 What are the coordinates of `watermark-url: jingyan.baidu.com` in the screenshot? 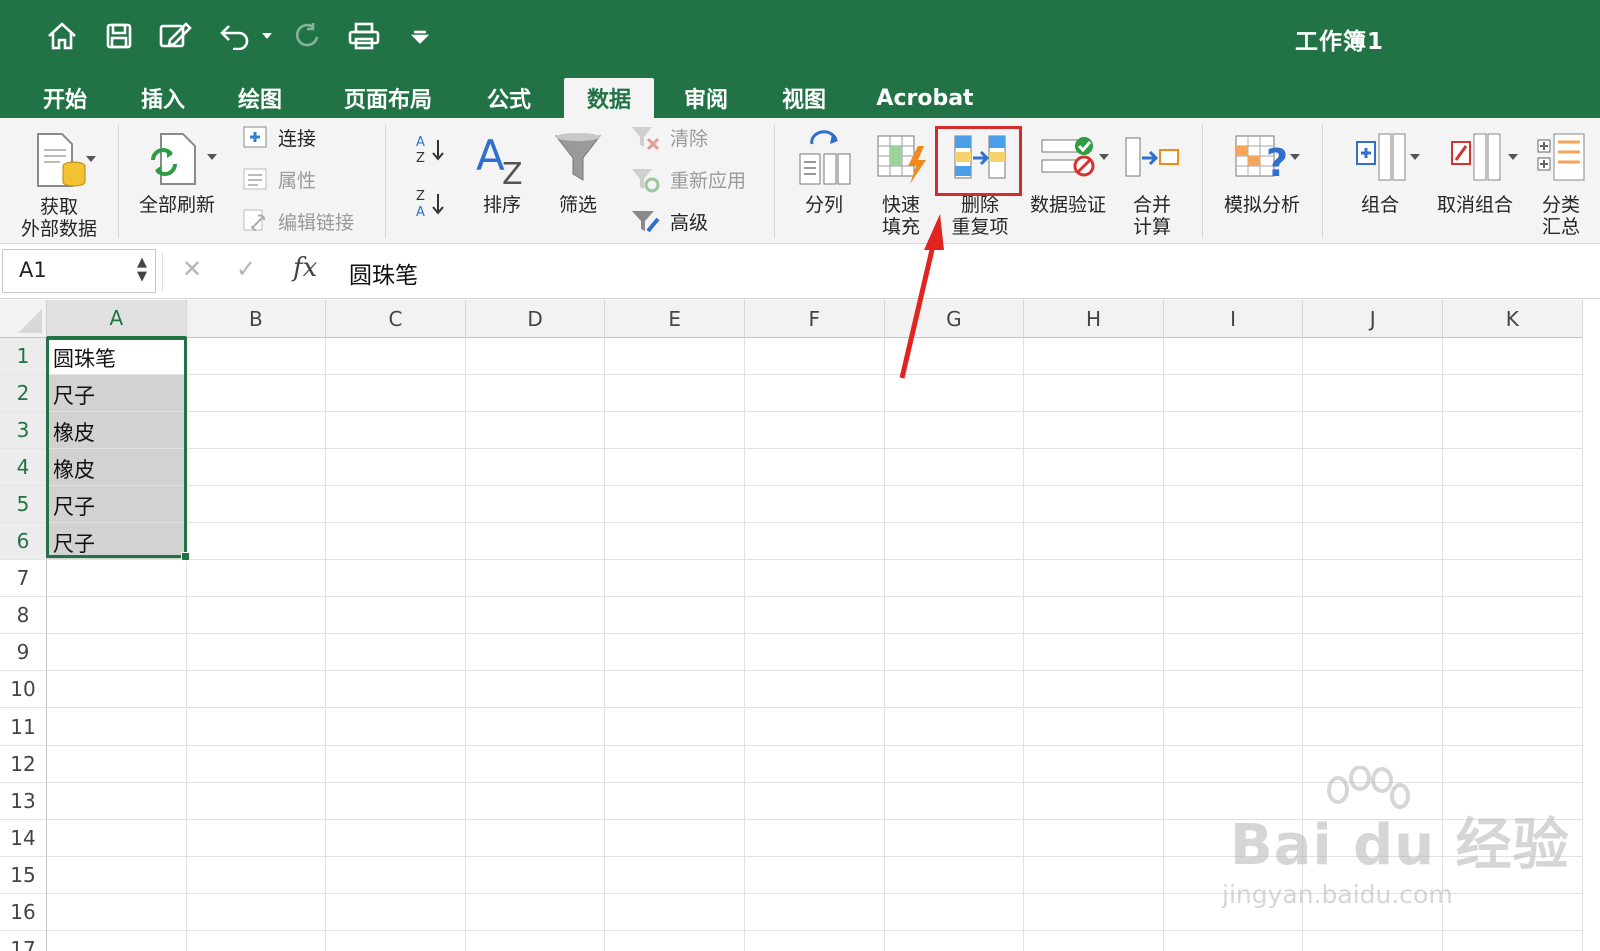 It's located at (1337, 894).